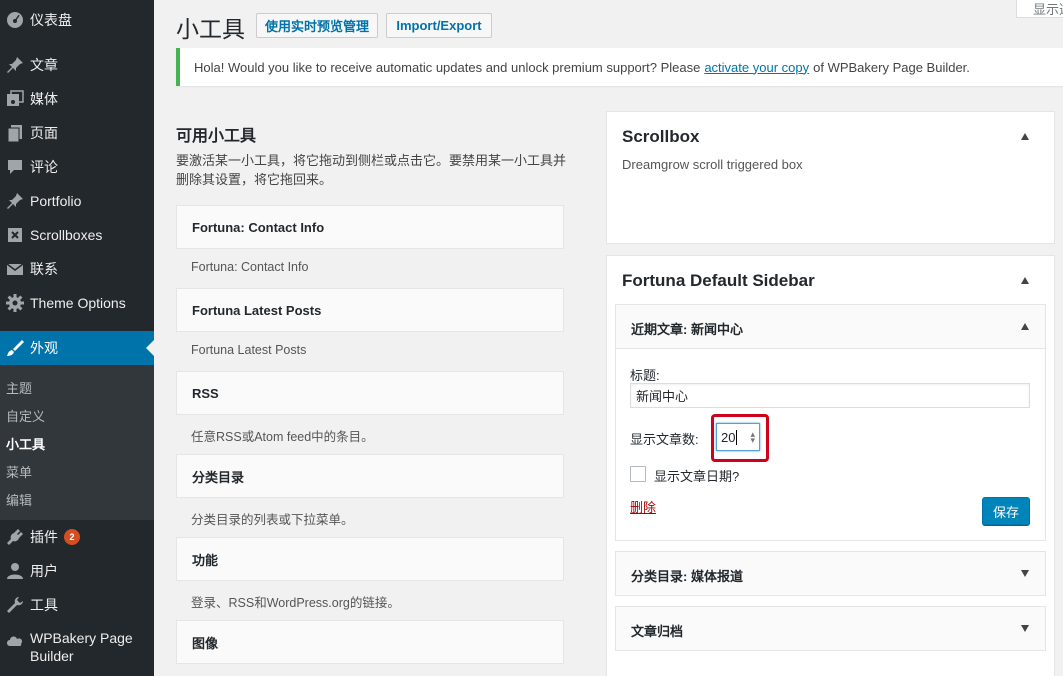 This screenshot has height=676, width=1063. I want to click on submenu-themes: 主题, so click(19, 387).